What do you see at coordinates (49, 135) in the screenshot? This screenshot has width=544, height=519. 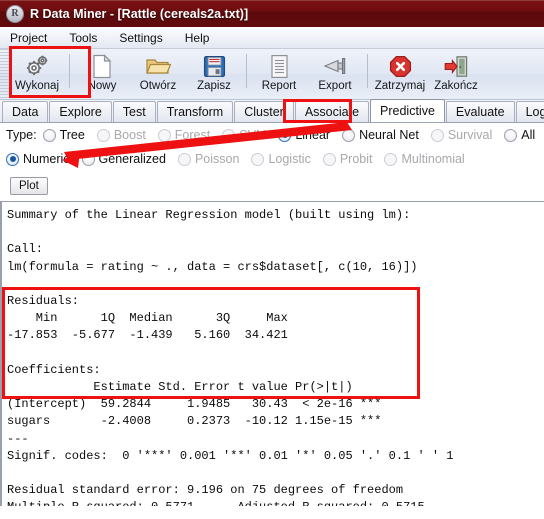 I see `radio-dot-tree` at bounding box center [49, 135].